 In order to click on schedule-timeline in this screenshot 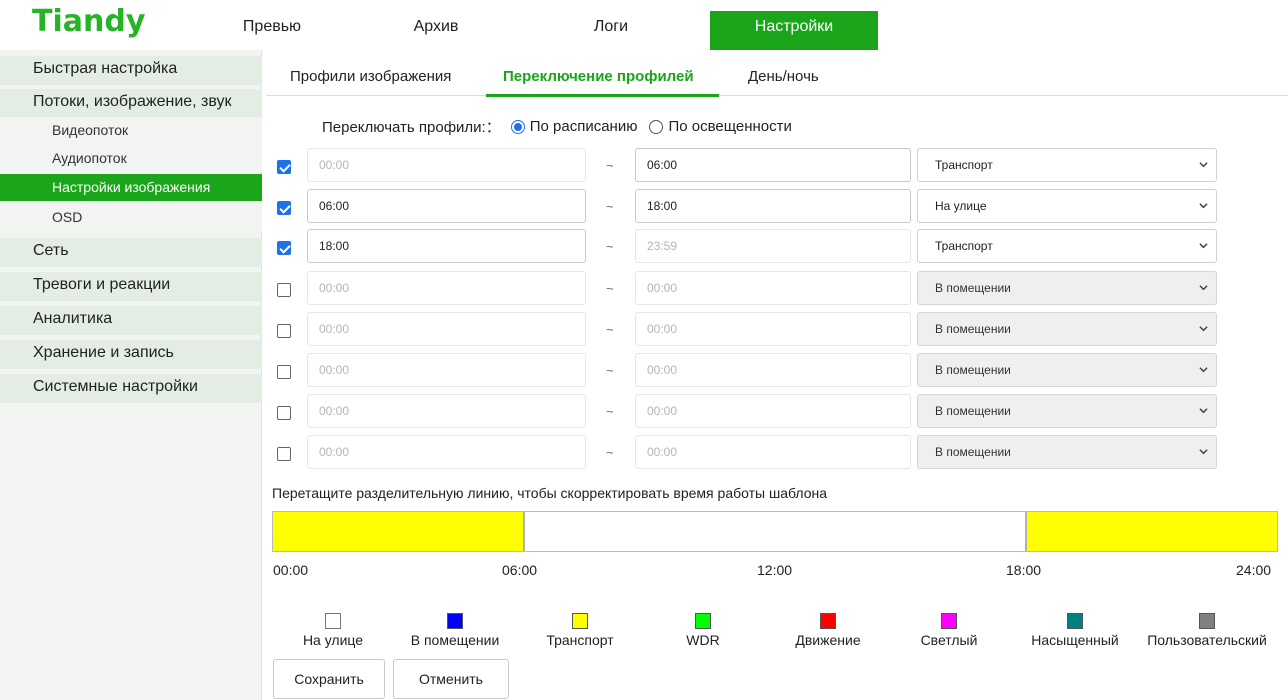, I will do `click(775, 531)`.